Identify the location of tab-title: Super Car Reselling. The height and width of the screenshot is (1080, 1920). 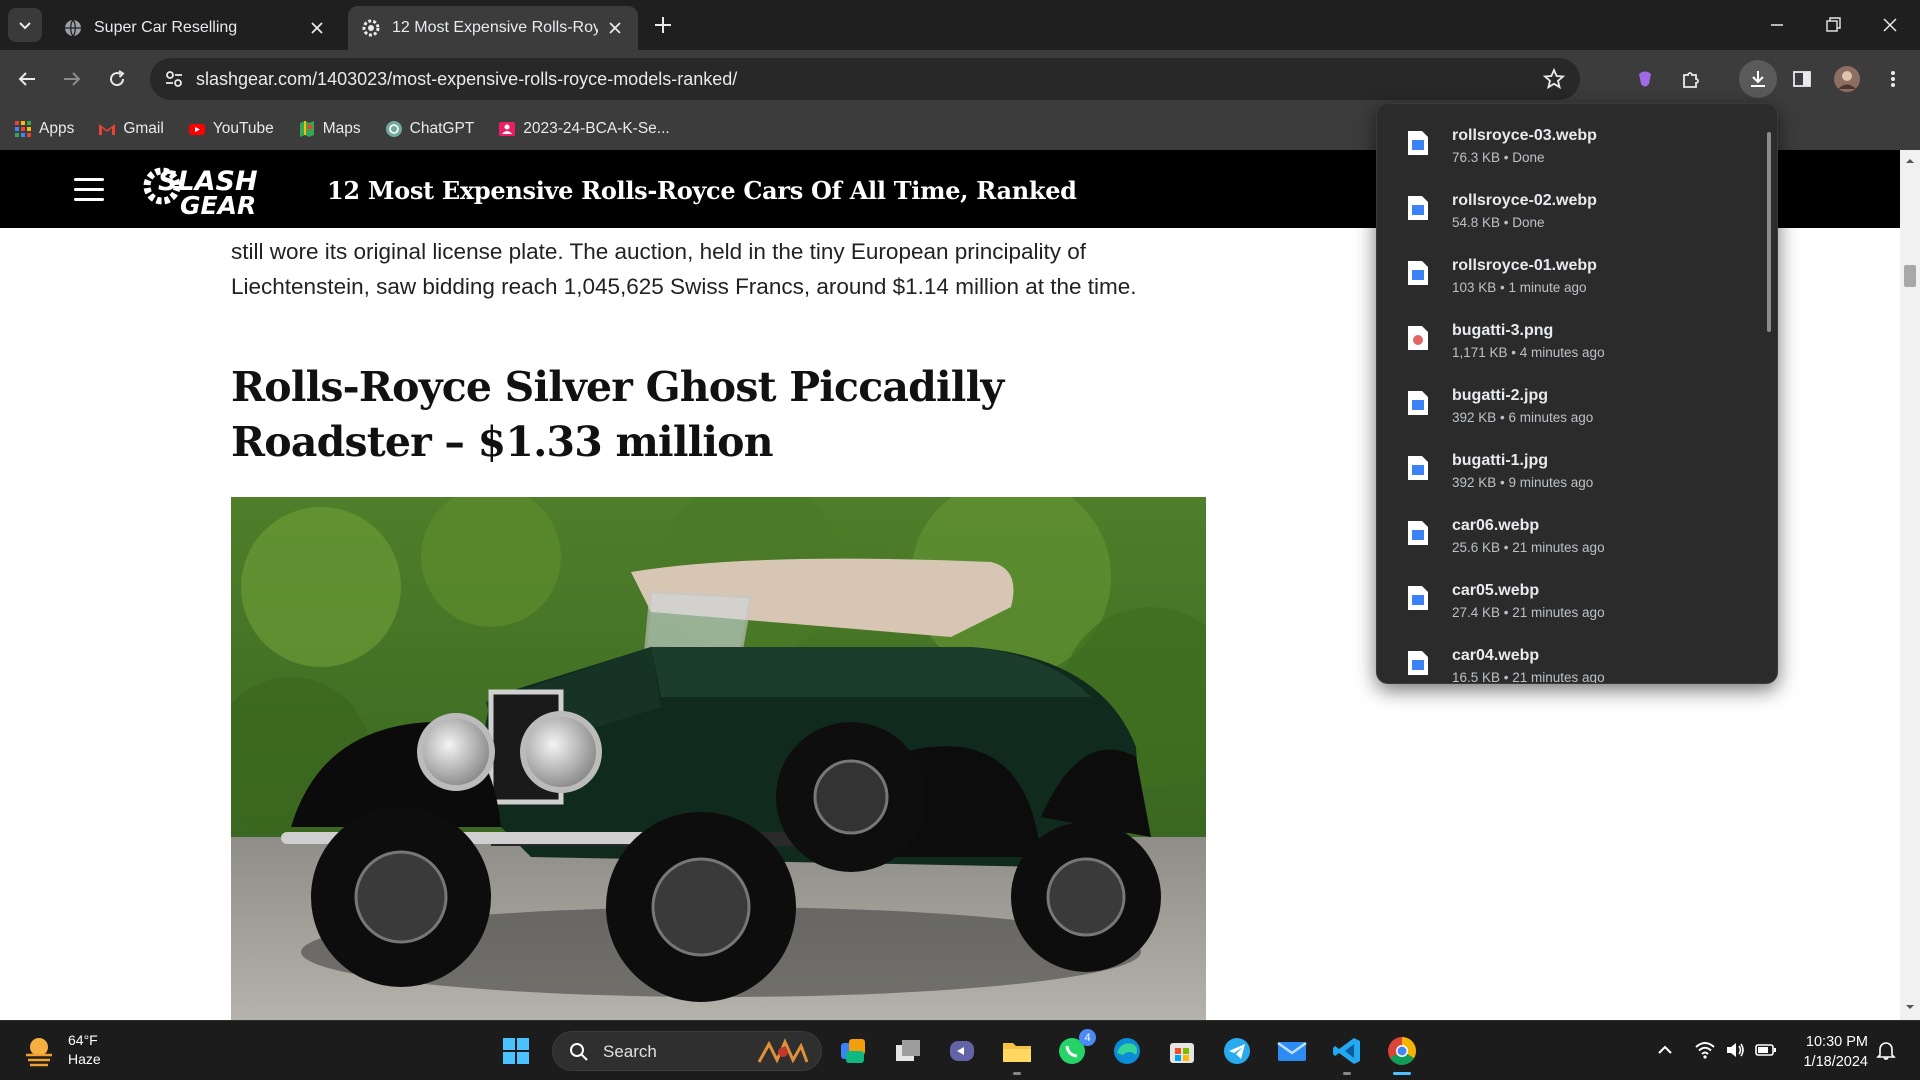
(166, 27).